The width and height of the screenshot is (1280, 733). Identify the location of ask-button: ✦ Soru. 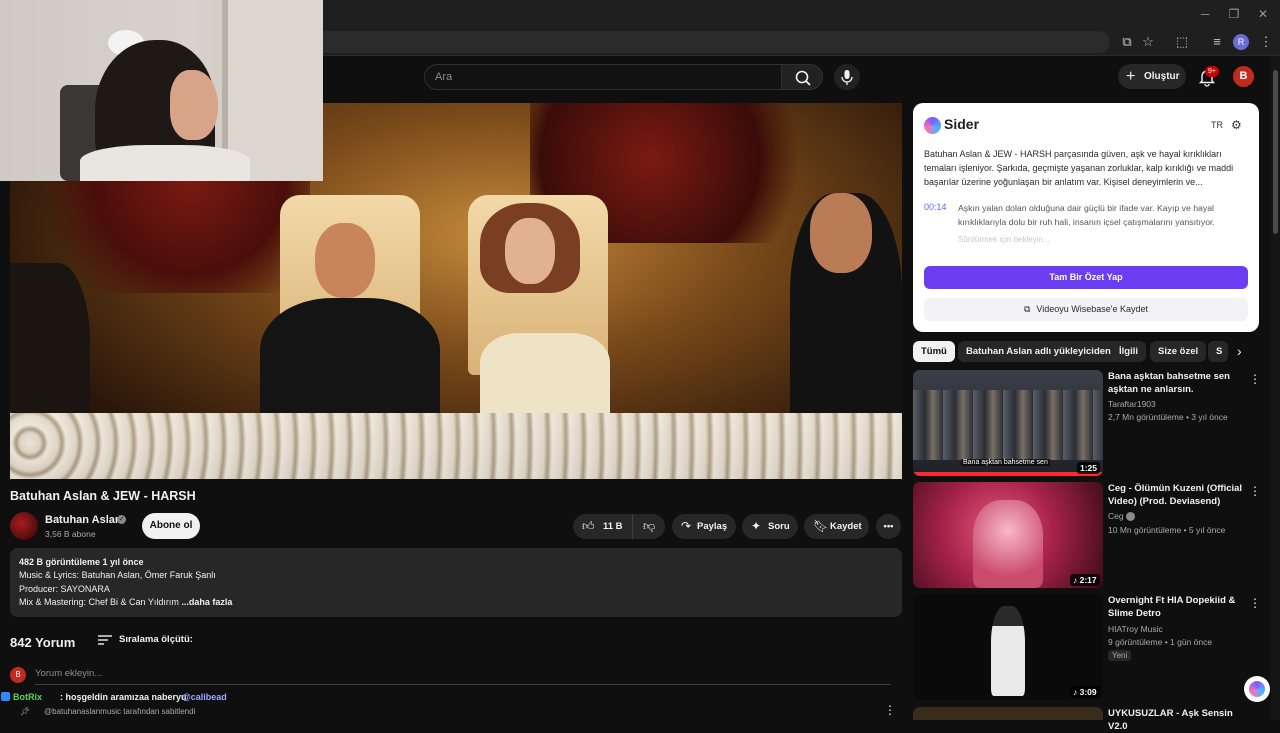
(770, 526).